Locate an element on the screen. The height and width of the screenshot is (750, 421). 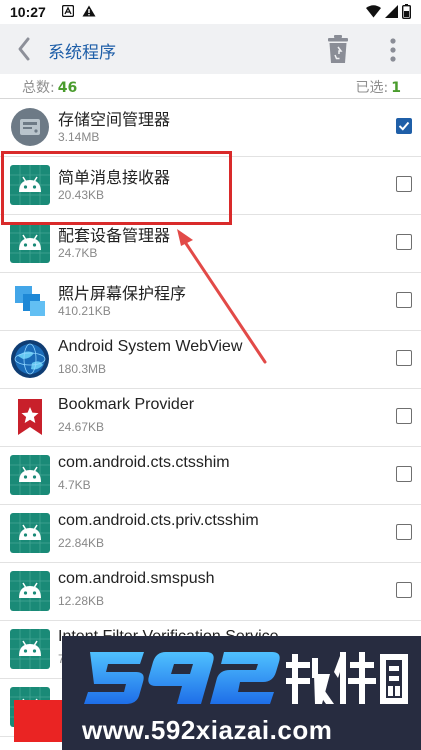
app-name: Android System WebView is located at coordinates (150, 346).